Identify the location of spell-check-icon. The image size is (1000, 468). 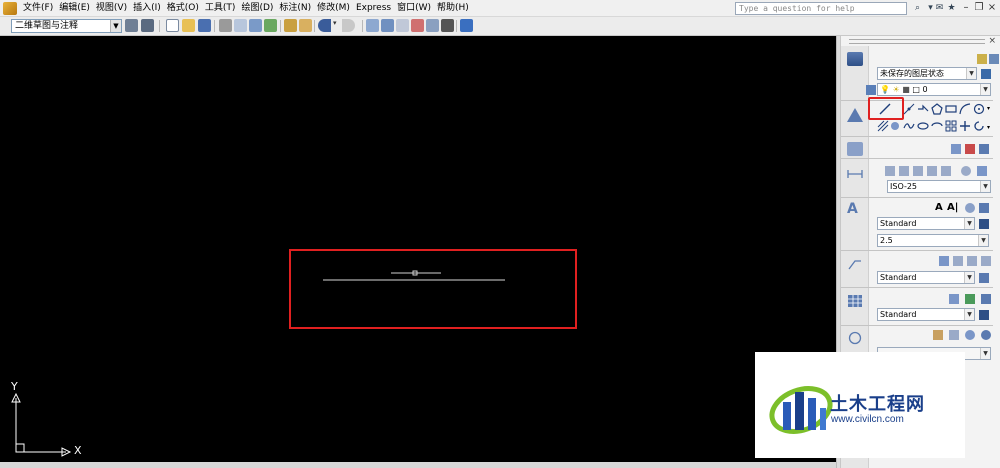
(984, 208).